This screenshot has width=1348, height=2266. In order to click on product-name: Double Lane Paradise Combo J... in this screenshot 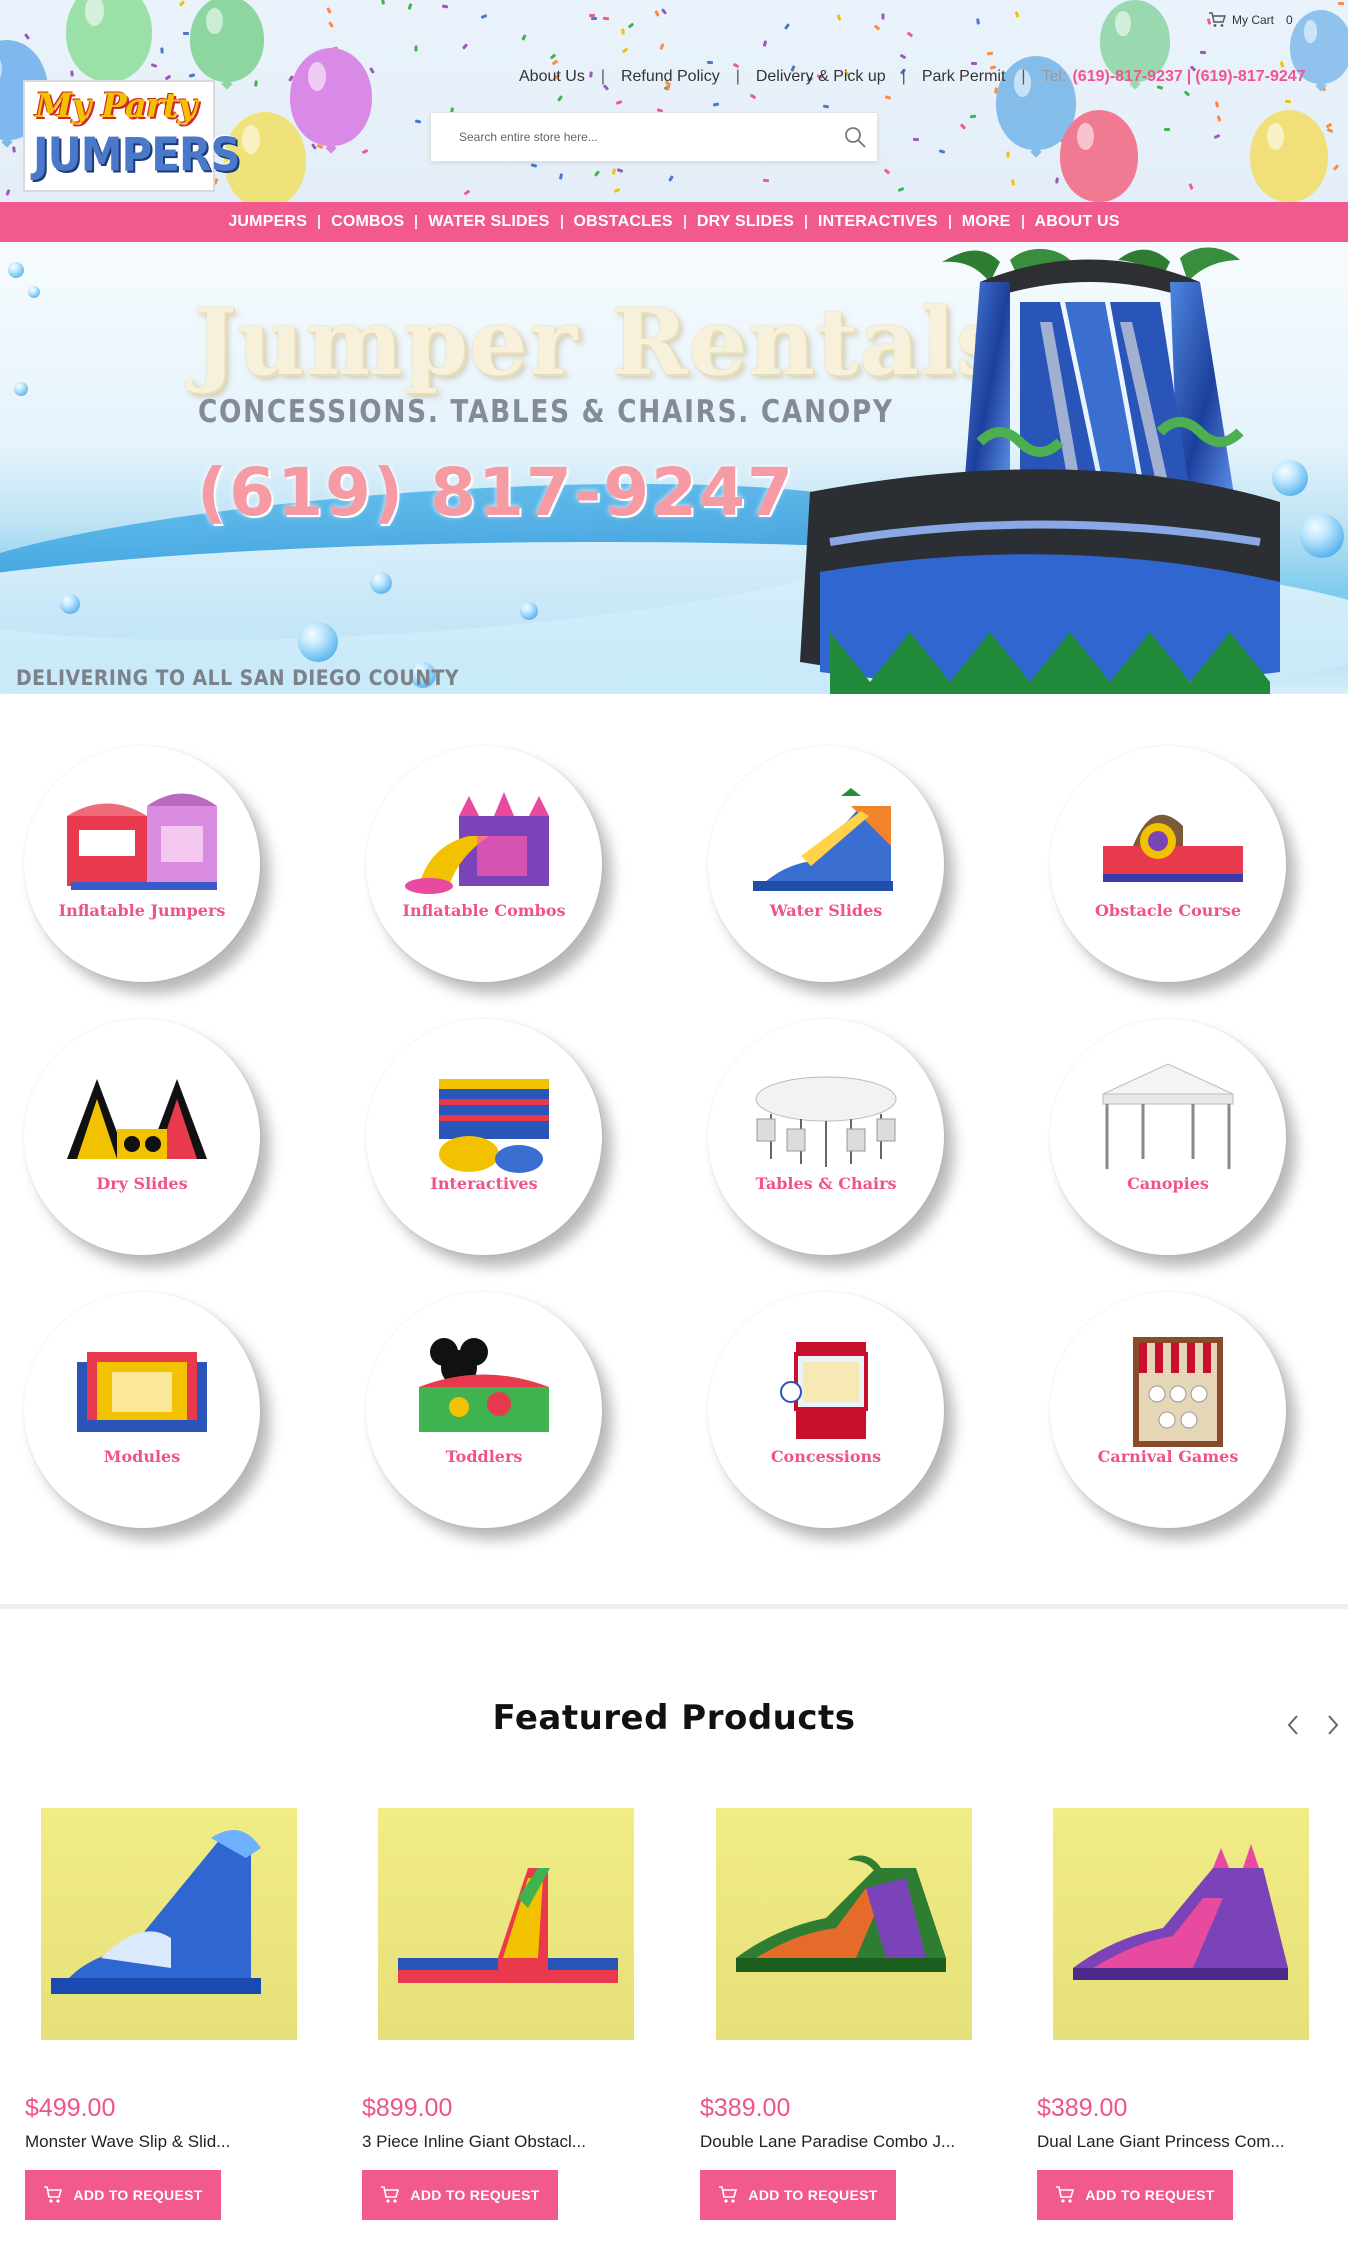, I will do `click(827, 2142)`.